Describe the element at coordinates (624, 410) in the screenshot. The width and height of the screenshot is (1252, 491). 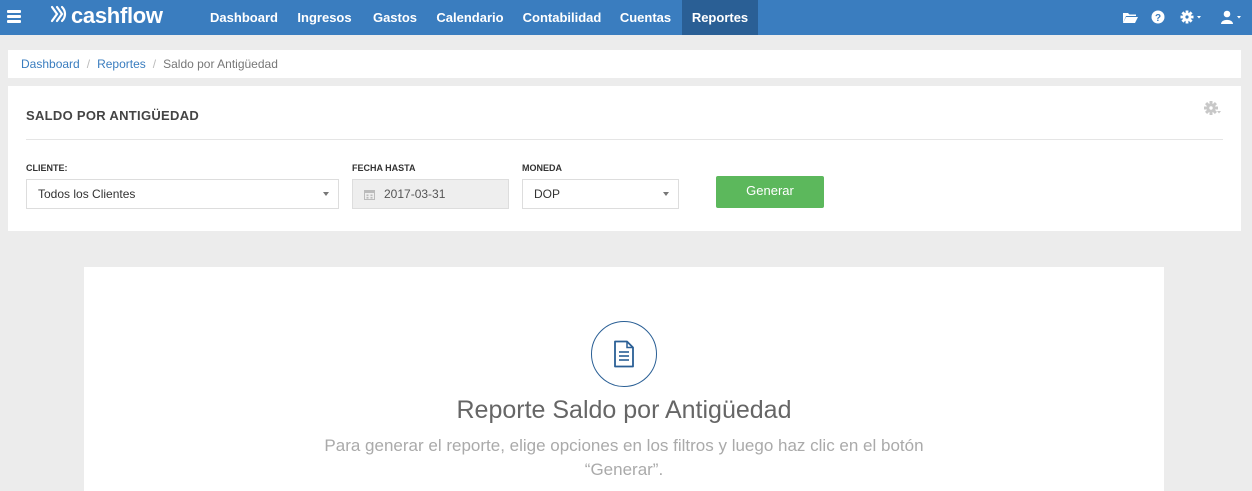
I see `empty-state-title: Reporte Saldo por Antigüedad` at that location.